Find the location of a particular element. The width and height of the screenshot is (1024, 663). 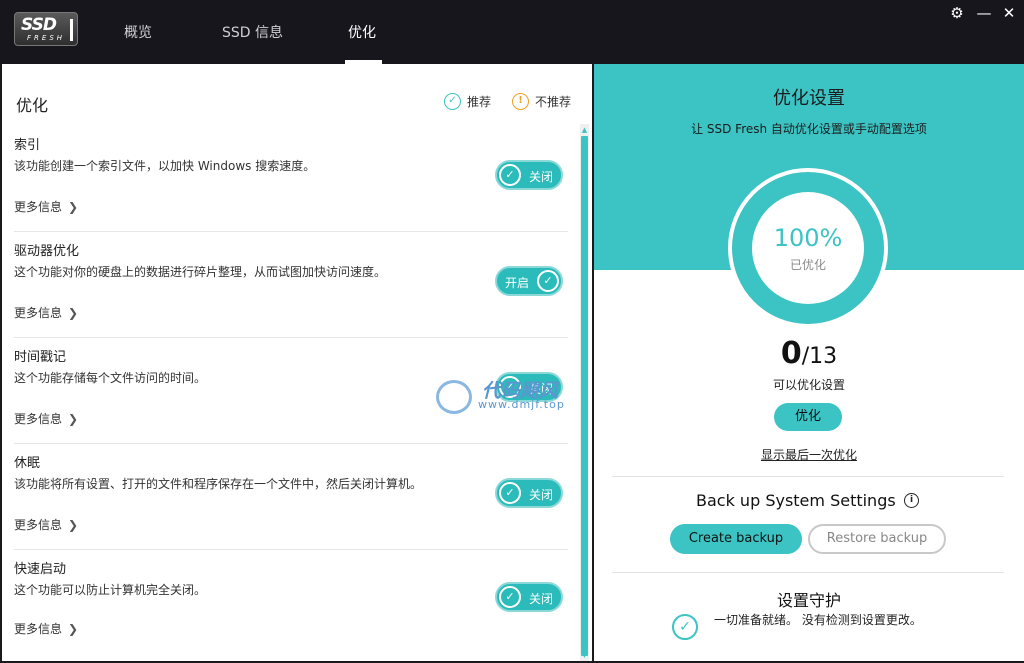

item-name: 驱动器优化 is located at coordinates (47, 251).